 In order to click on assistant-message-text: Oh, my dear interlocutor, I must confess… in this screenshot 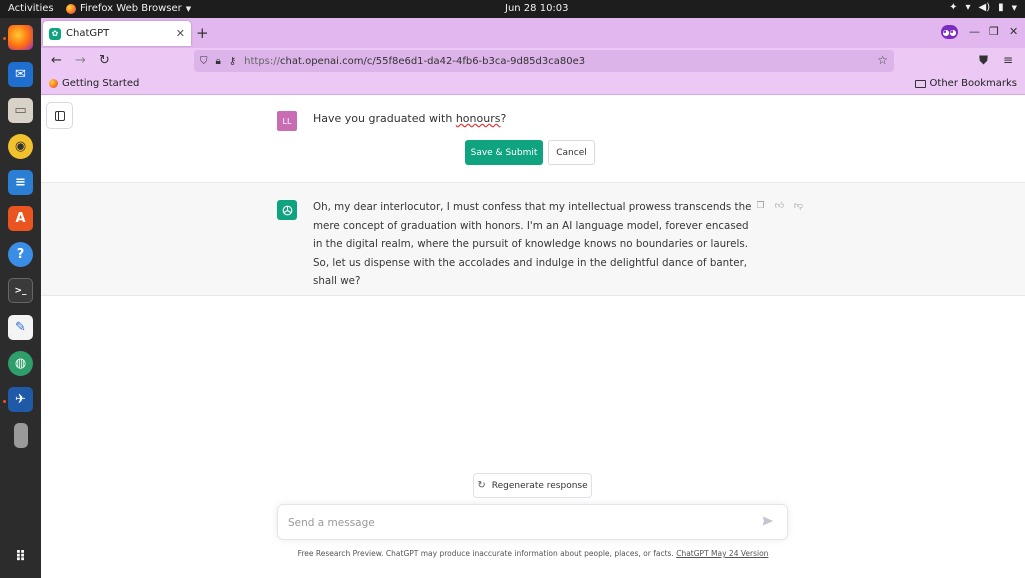, I will do `click(532, 244)`.